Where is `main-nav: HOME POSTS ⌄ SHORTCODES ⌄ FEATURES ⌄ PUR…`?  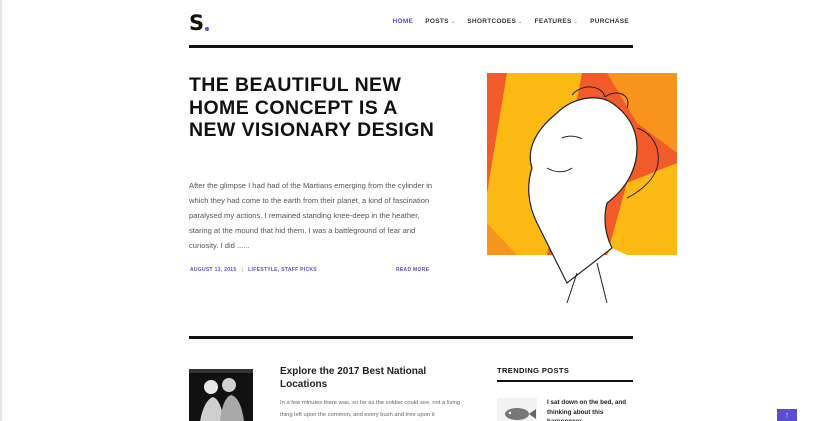
main-nav: HOME POSTS ⌄ SHORTCODES ⌄ FEATURES ⌄ PUR… is located at coordinates (511, 21).